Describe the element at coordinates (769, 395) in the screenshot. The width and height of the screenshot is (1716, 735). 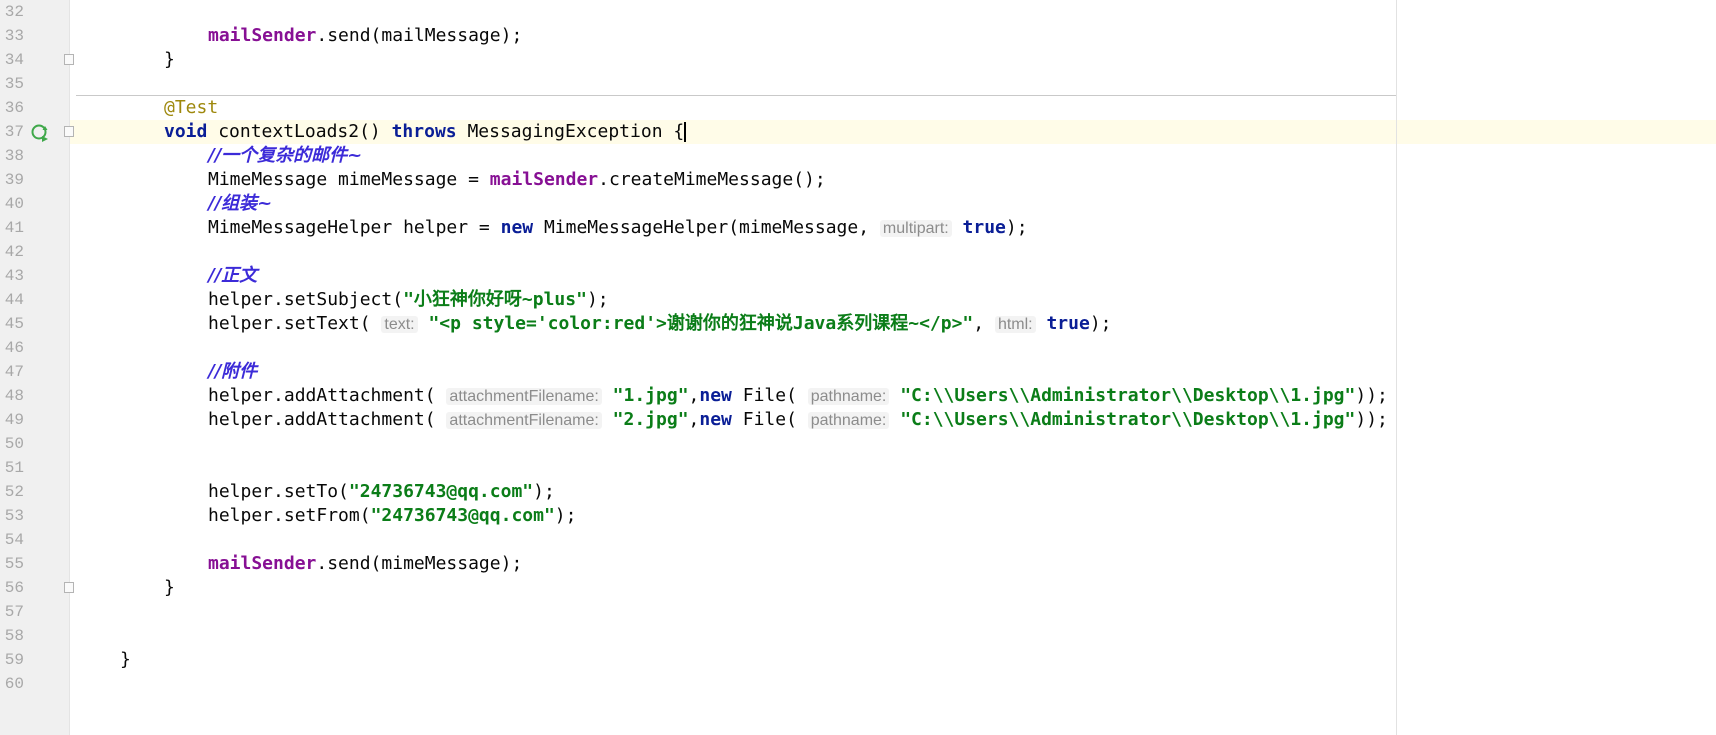
I see `code-token: File(` at that location.